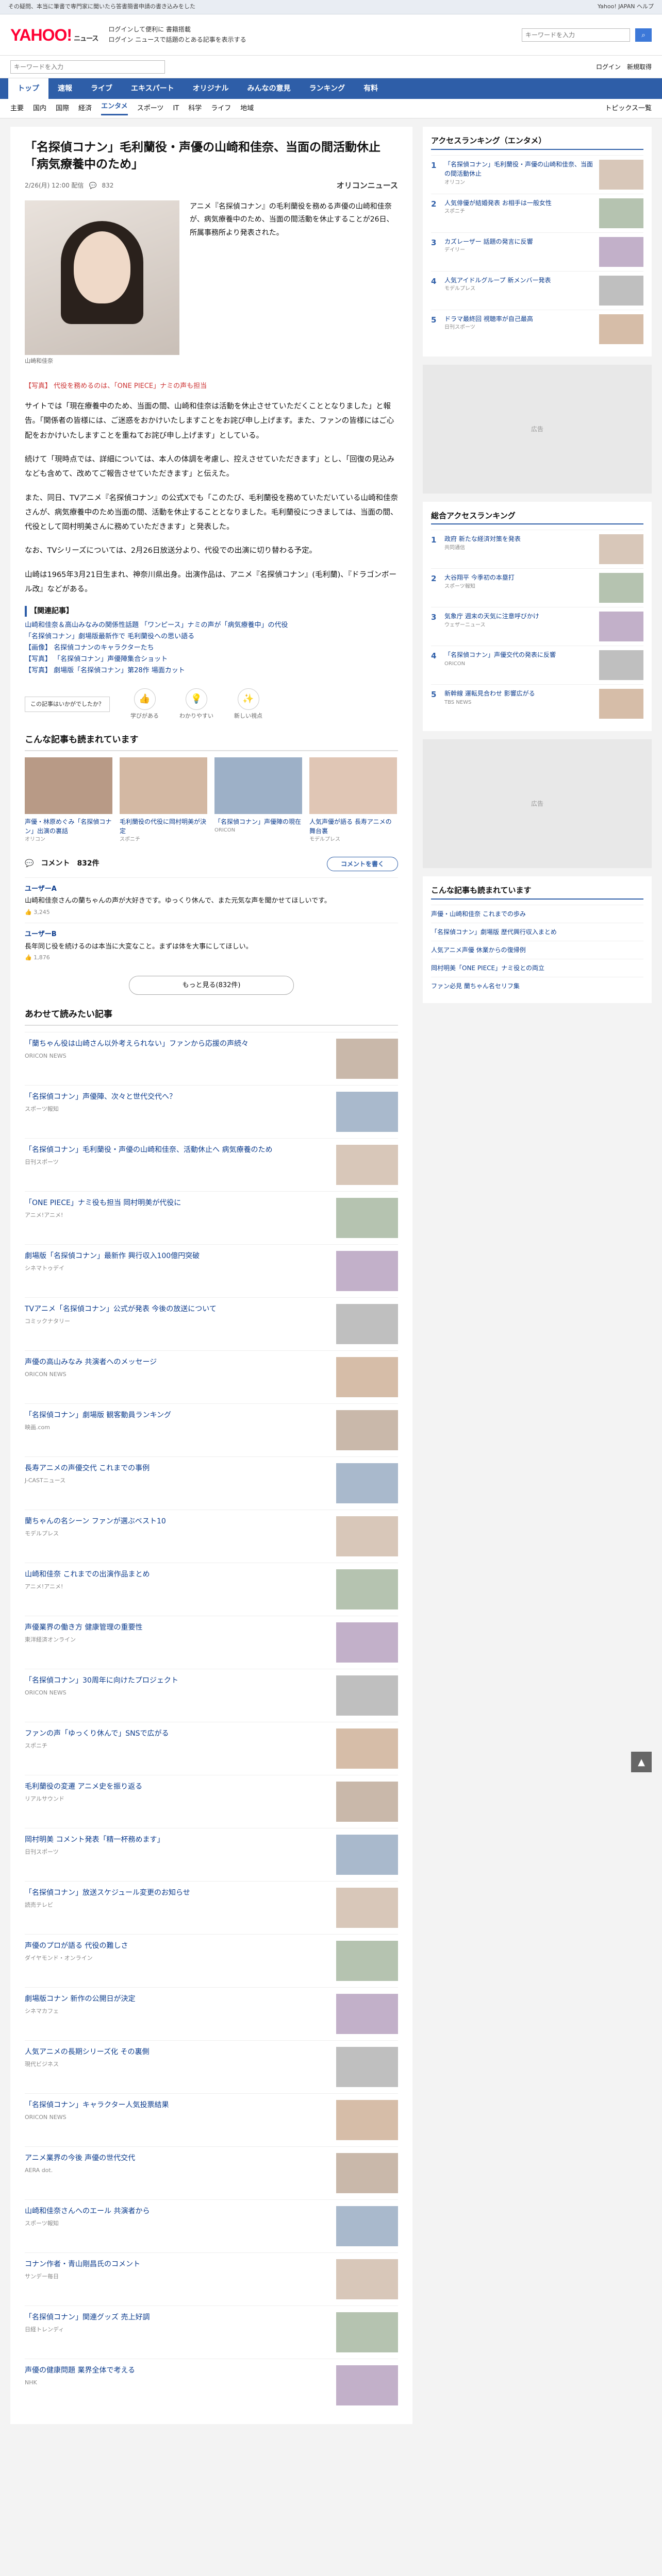 The image size is (662, 2576). Describe the element at coordinates (54, 35) in the screenshot. I see `yahoo-news-logo: YAHOO! ニュース` at that location.